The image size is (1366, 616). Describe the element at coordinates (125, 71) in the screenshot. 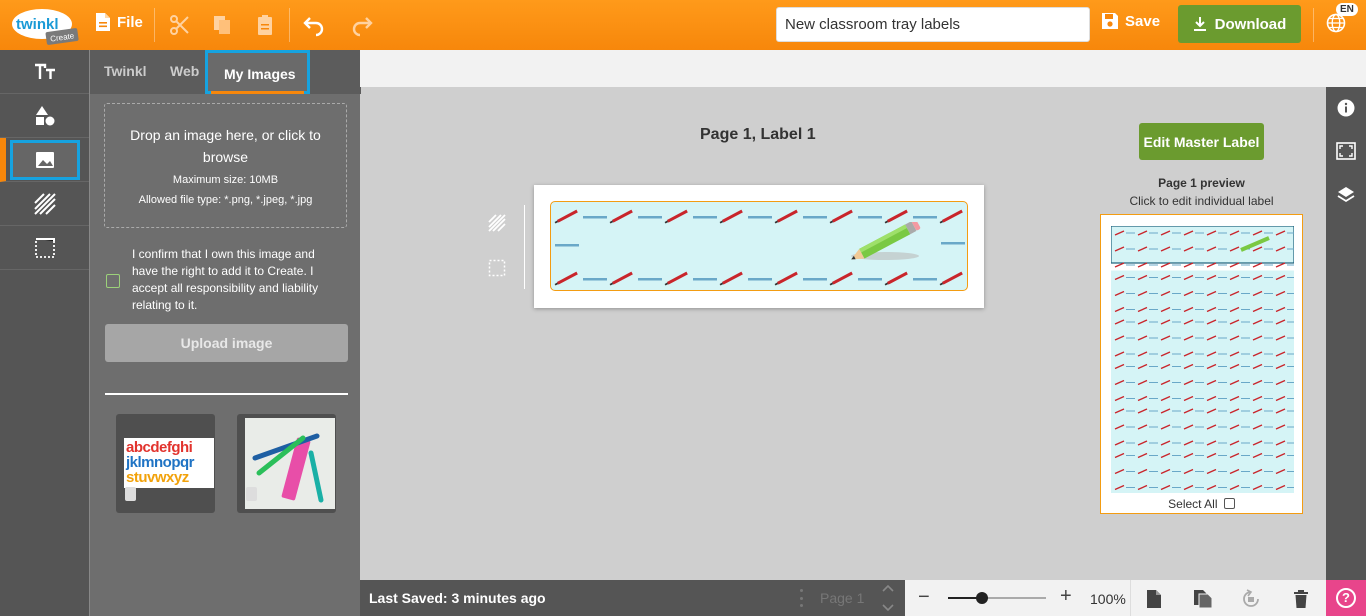

I see `tab-twinkl: Twinkl` at that location.